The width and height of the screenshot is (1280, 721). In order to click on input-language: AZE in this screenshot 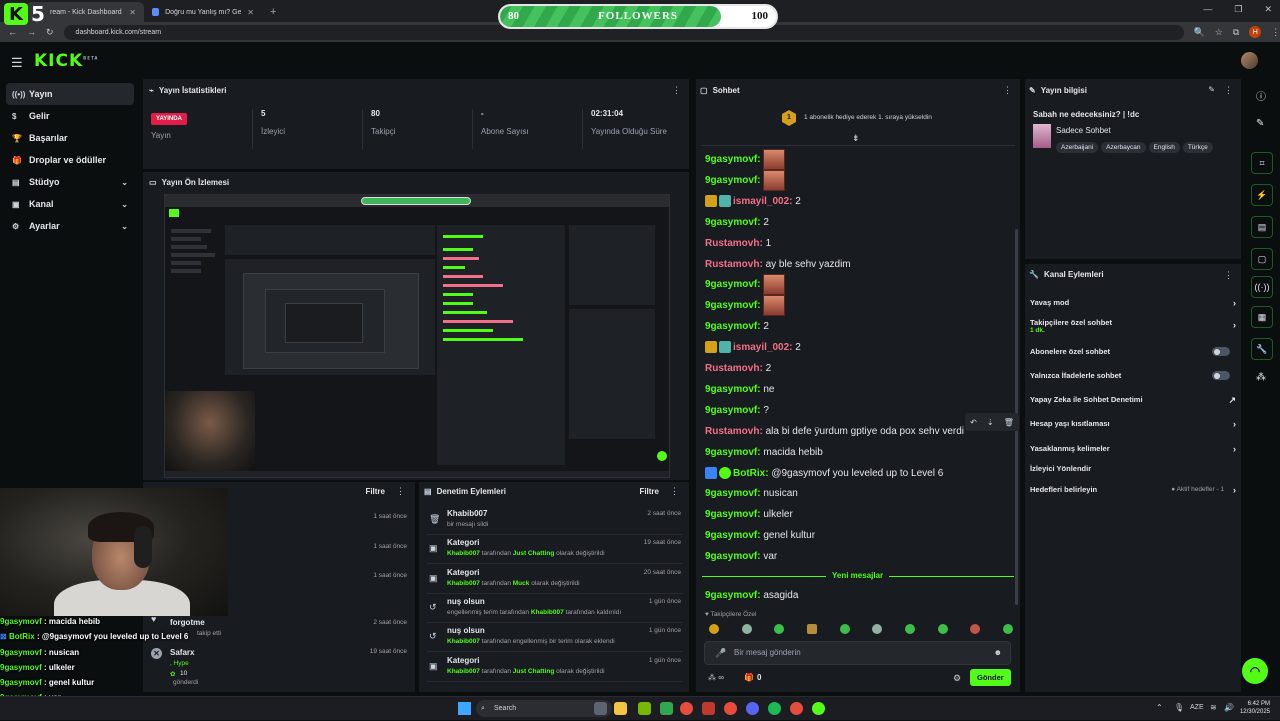, I will do `click(1197, 707)`.